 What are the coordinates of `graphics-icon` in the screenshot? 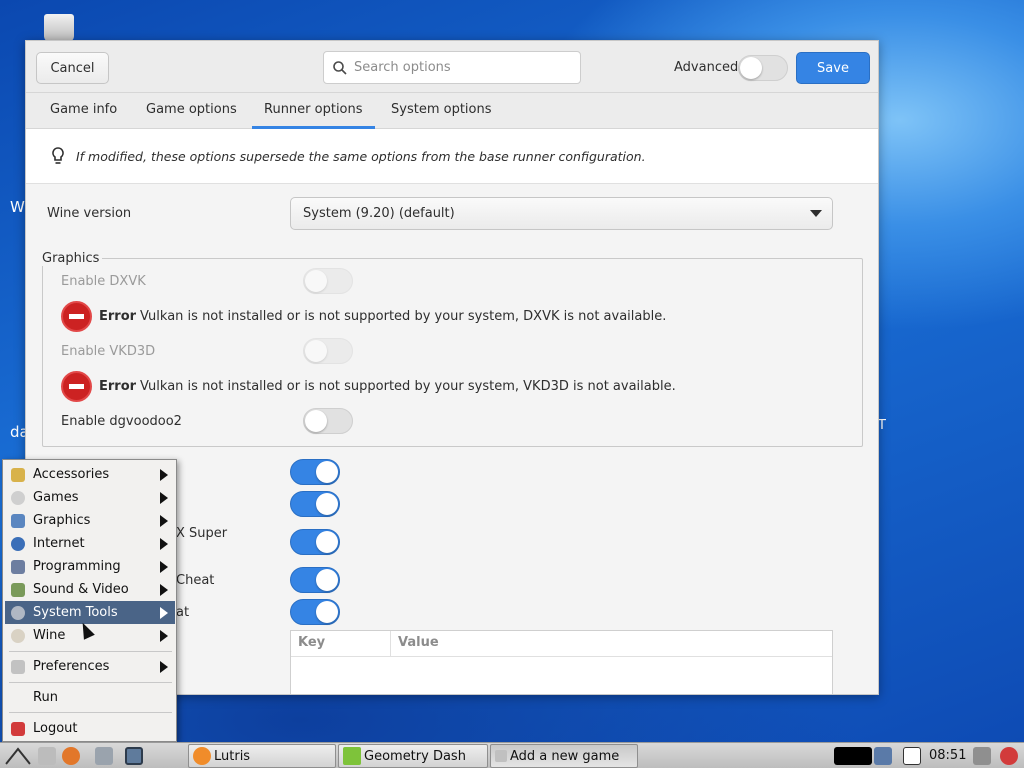 It's located at (18, 520).